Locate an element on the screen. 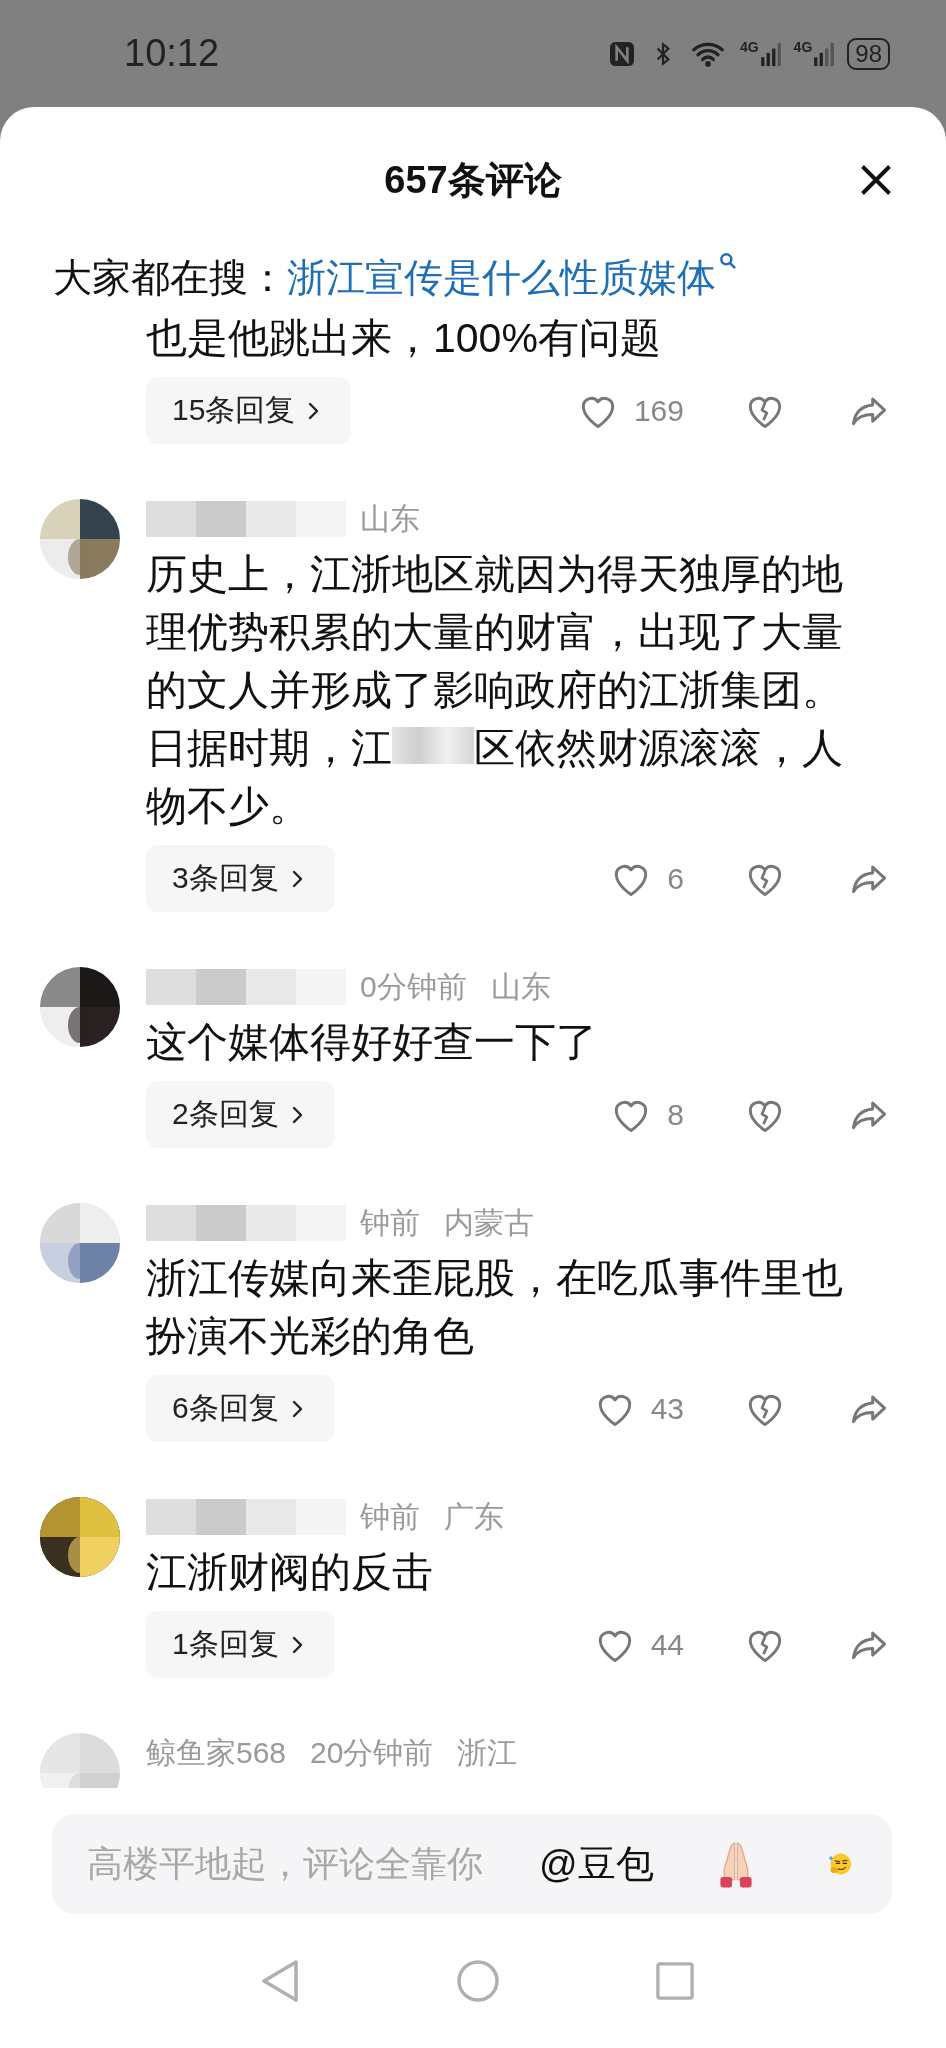  replies-button: 3条回复 is located at coordinates (240, 878).